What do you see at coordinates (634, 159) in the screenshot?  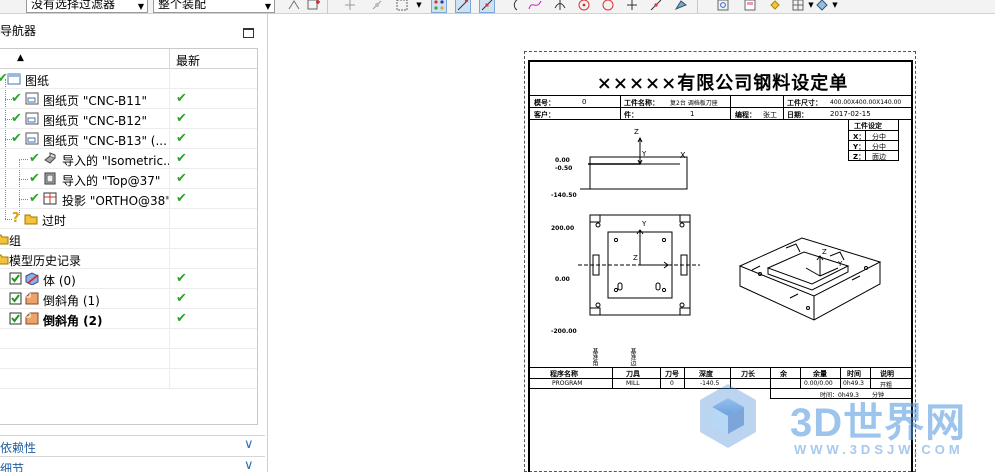 I see `front-view: Y X Z` at bounding box center [634, 159].